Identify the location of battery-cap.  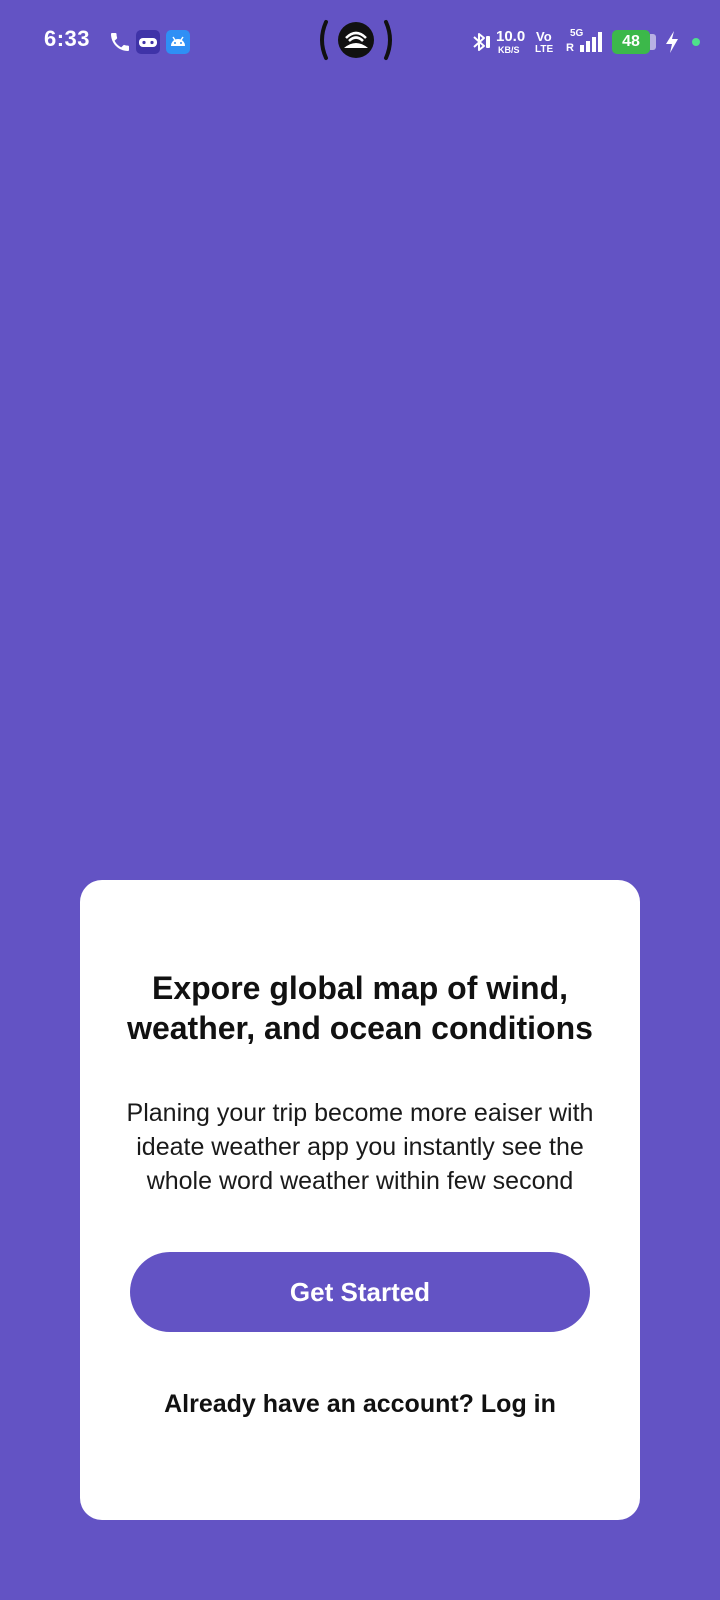
(653, 42).